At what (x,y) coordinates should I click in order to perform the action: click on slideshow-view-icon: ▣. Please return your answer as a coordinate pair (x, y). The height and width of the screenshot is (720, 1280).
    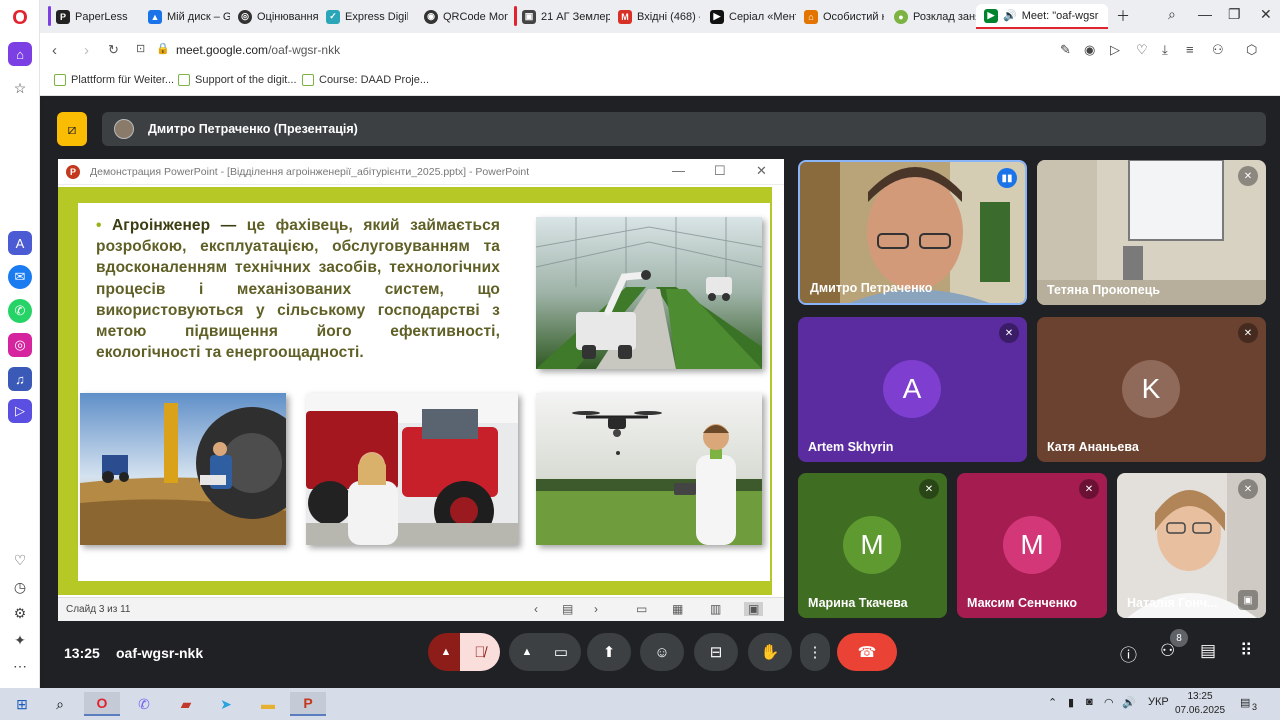
    Looking at the image, I should click on (754, 609).